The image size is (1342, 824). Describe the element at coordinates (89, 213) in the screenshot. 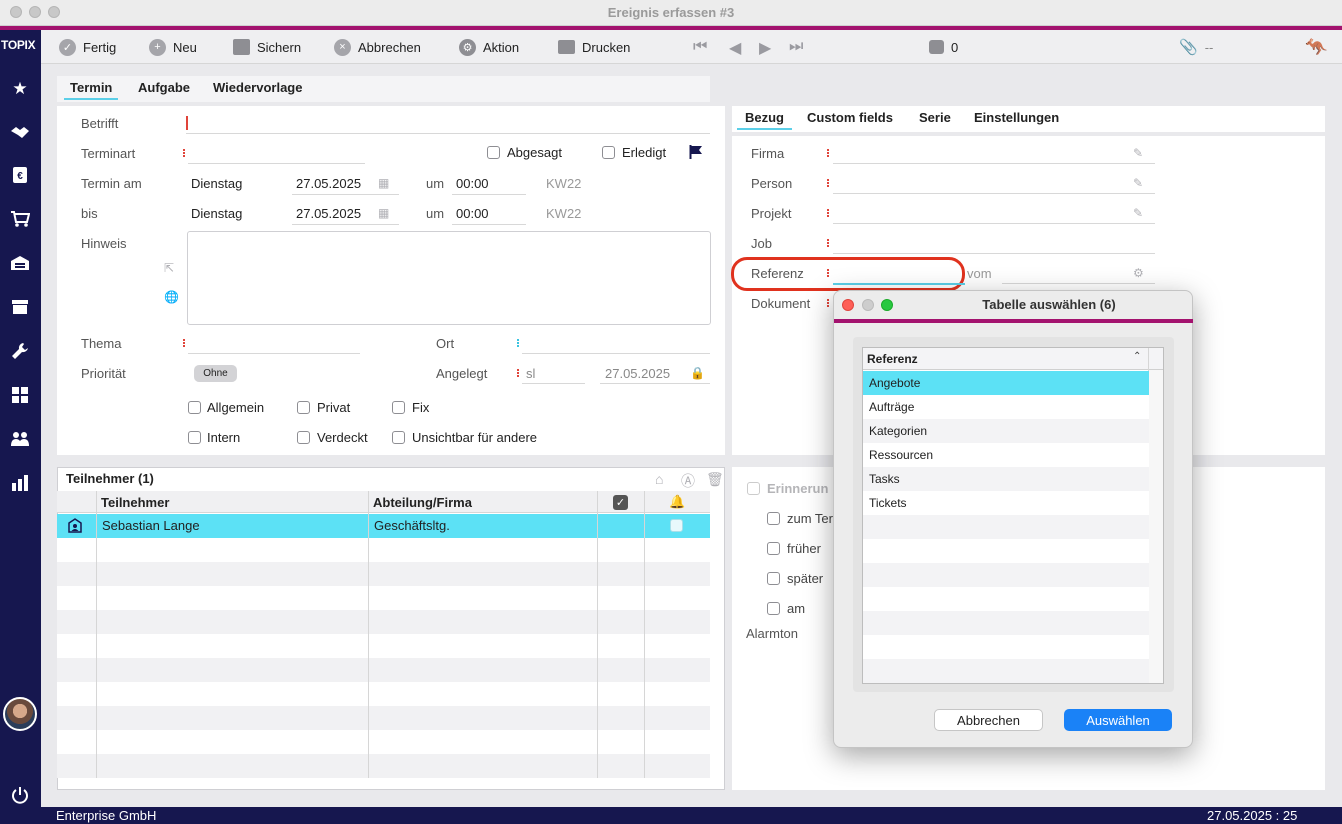

I see `bis-label: bis` at that location.